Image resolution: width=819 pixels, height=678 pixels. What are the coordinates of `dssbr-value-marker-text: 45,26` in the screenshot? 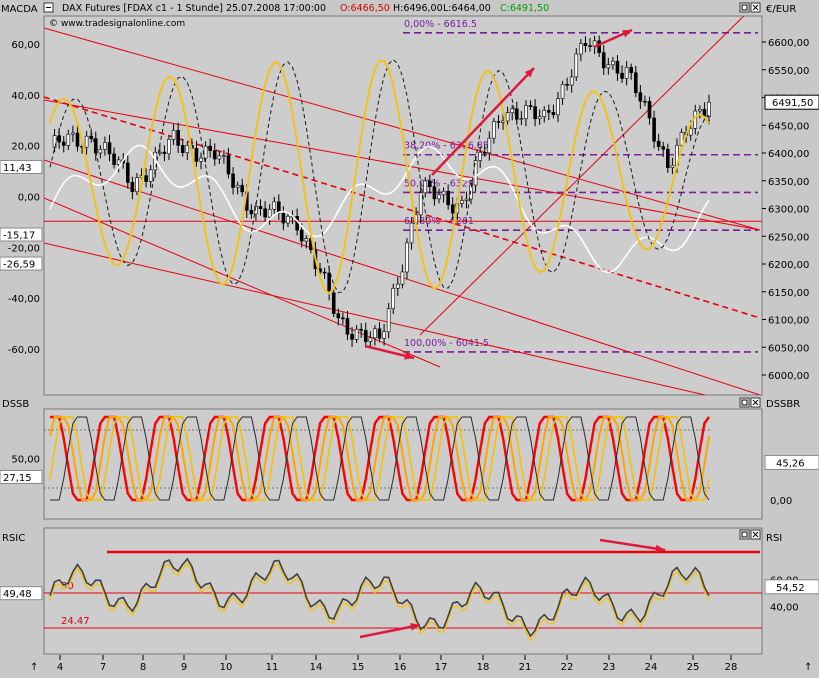 It's located at (790, 463).